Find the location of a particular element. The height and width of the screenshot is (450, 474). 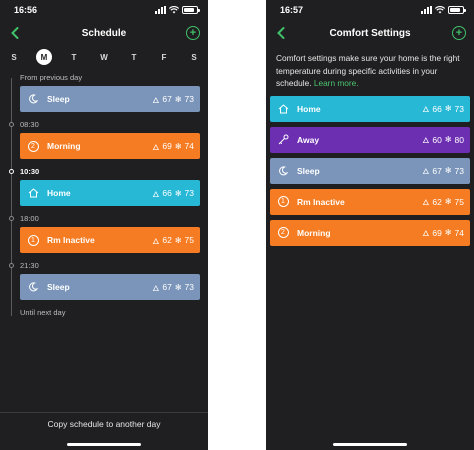

timeline-time: 08:30 is located at coordinates (108, 124).